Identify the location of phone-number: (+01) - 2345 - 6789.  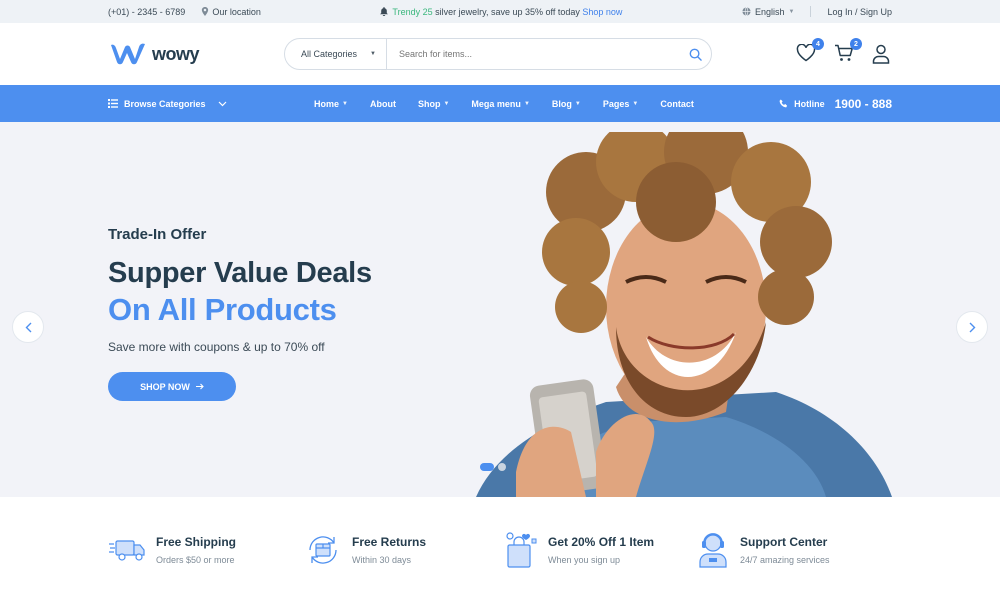
(147, 11).